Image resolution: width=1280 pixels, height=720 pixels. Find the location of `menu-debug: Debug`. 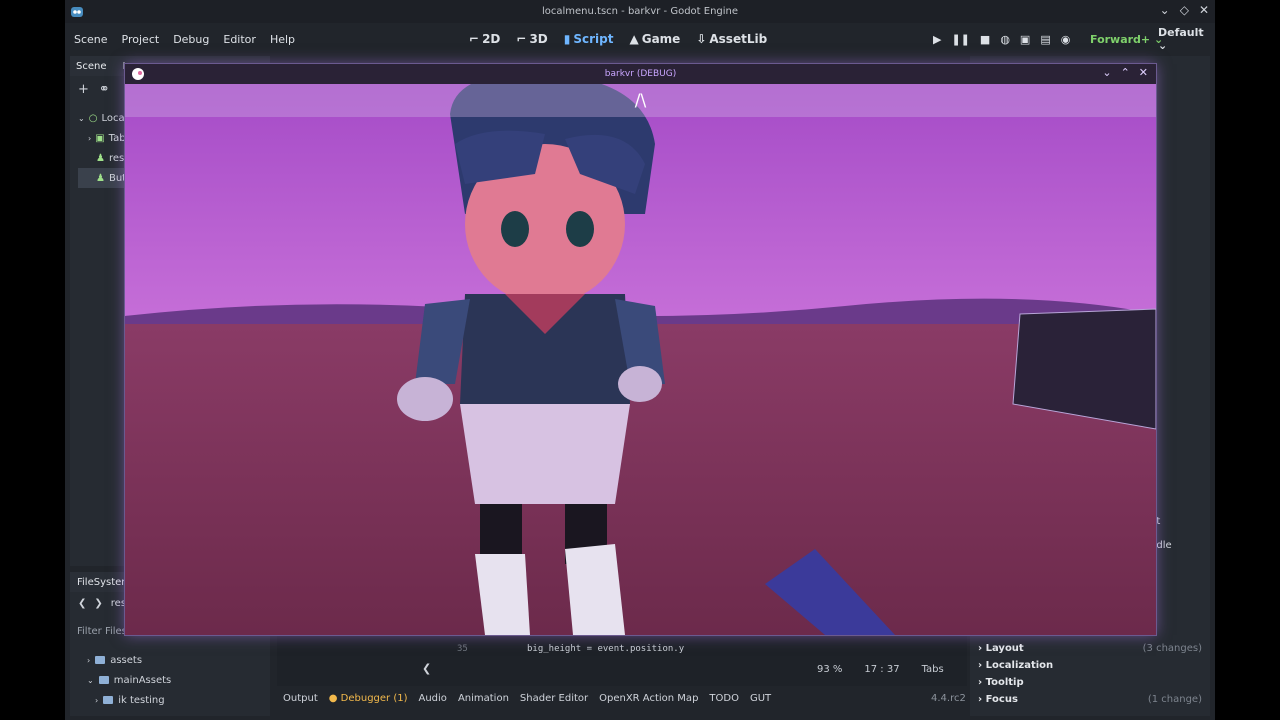

menu-debug: Debug is located at coordinates (191, 39).